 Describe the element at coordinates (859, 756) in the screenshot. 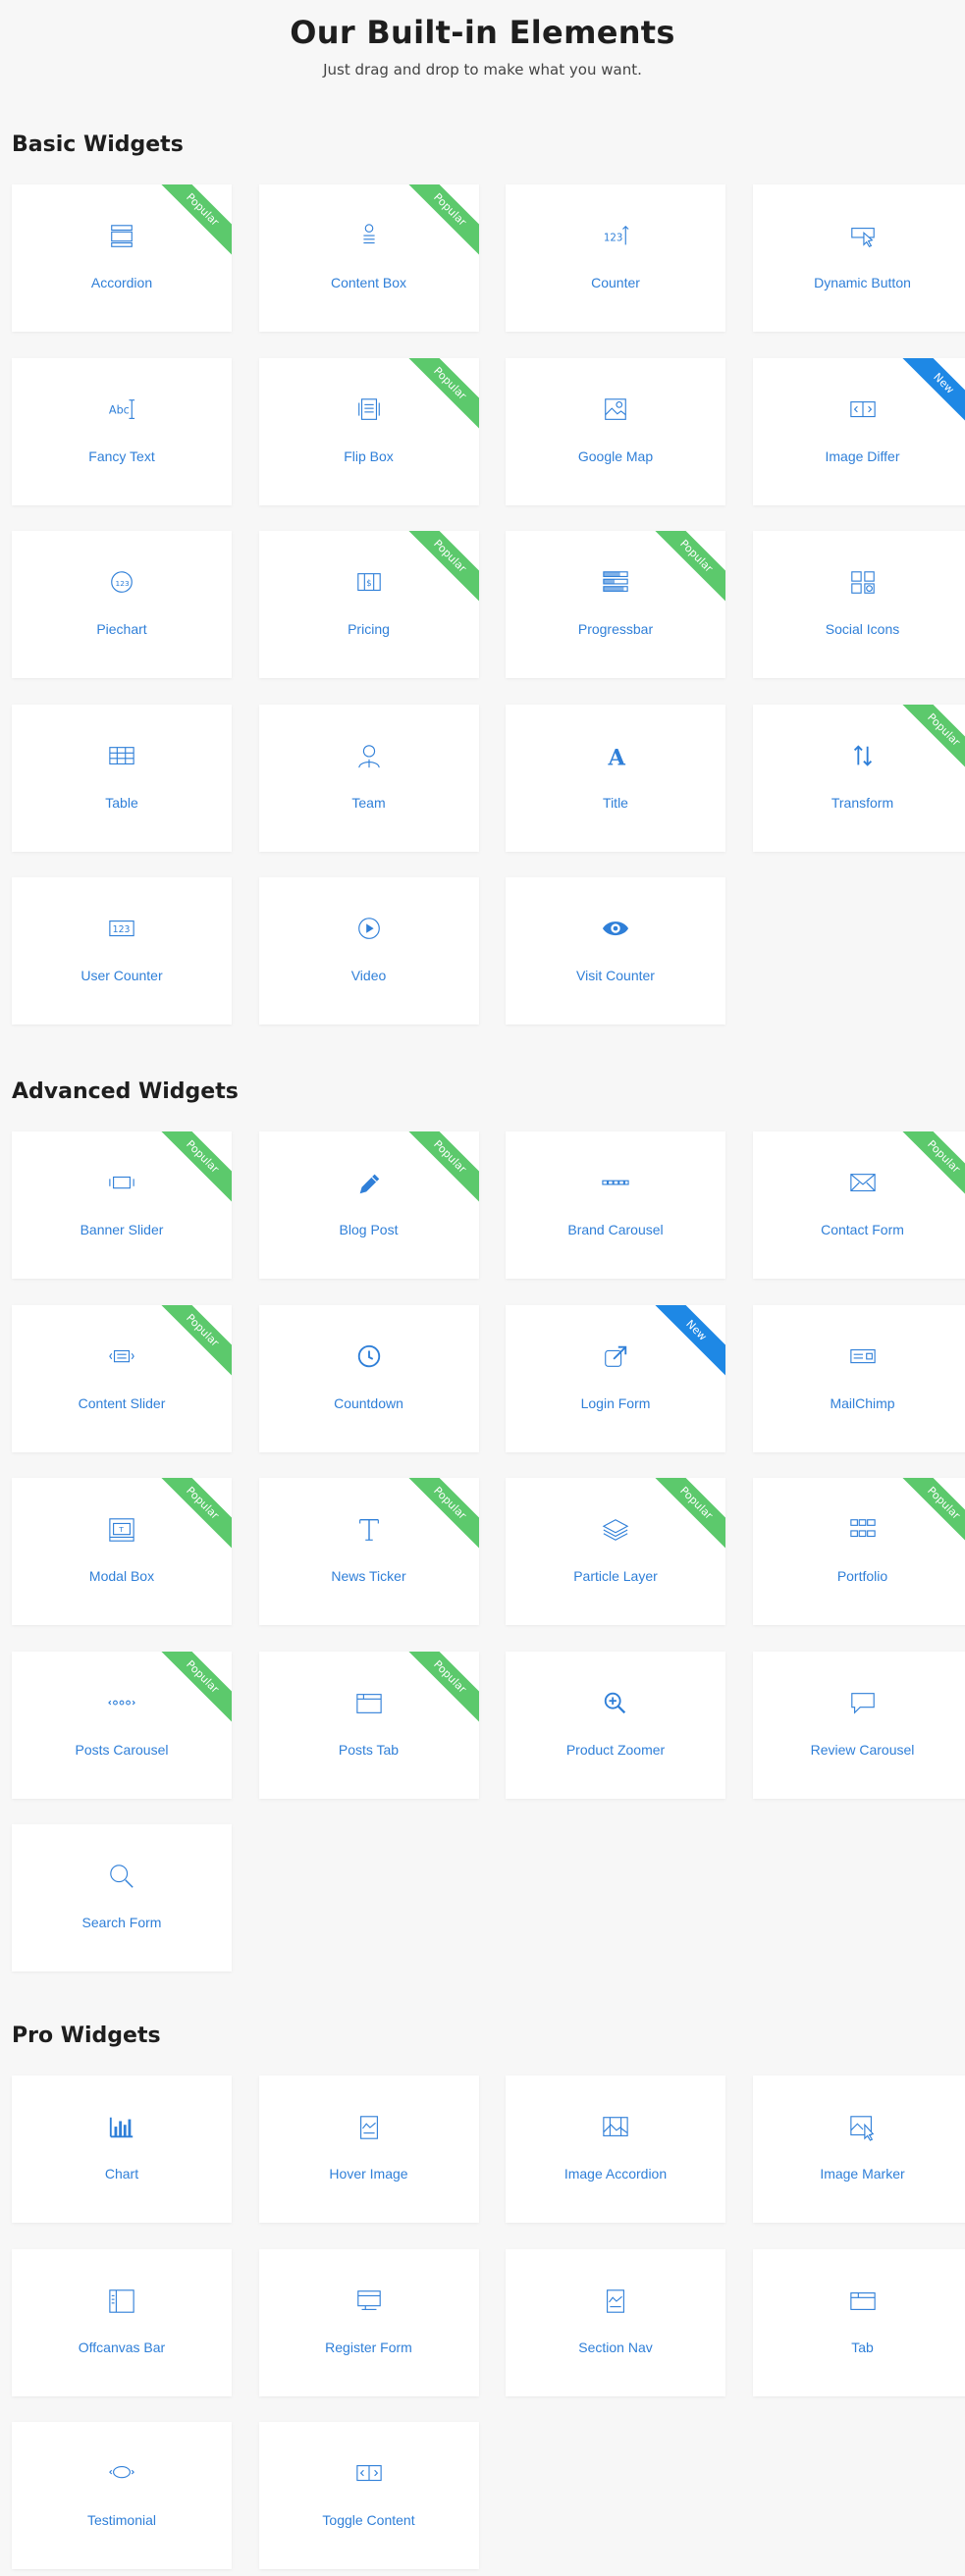

I see `transform-icon` at that location.